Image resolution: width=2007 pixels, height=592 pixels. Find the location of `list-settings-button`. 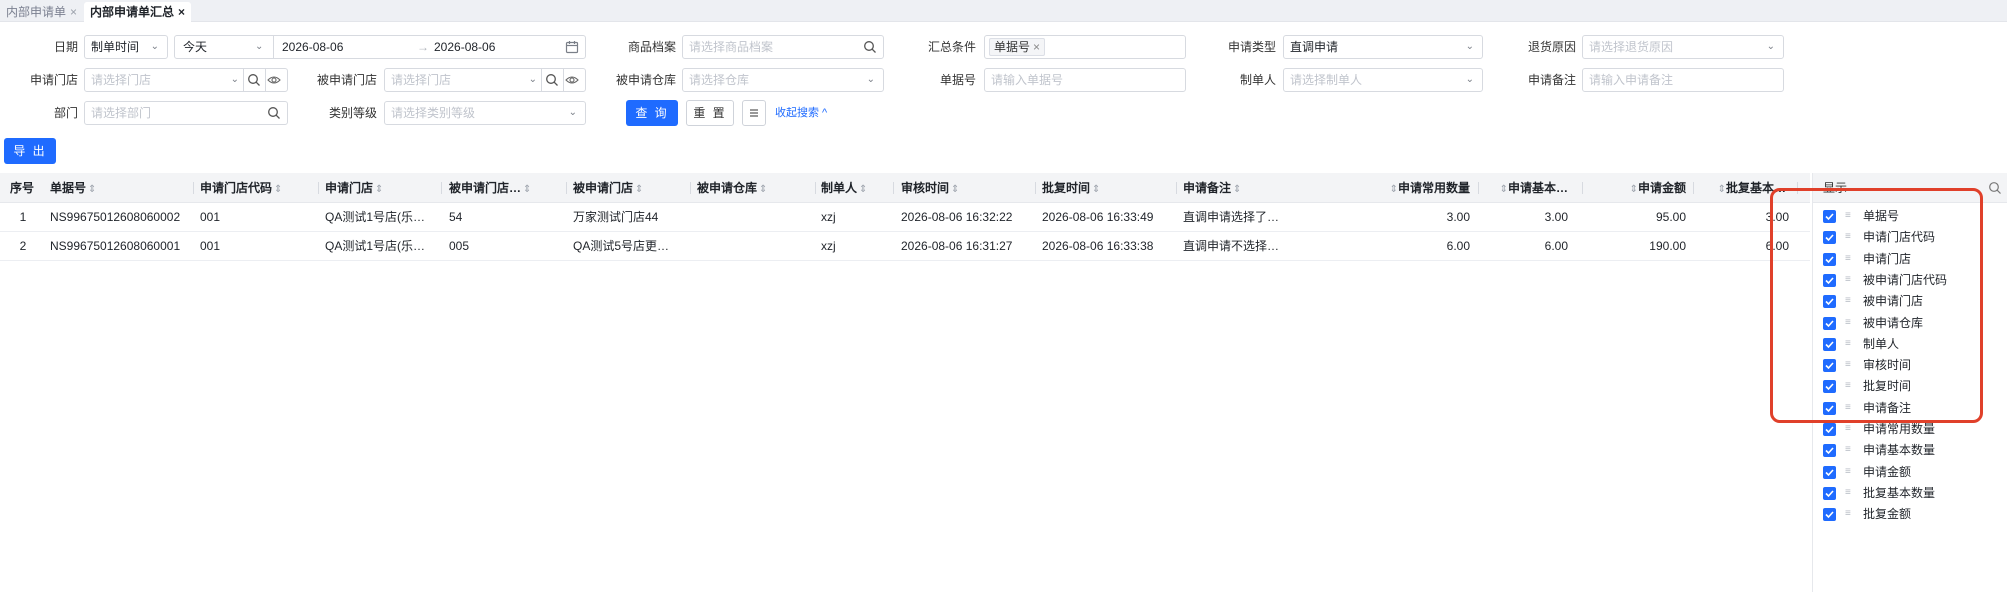

list-settings-button is located at coordinates (754, 113).